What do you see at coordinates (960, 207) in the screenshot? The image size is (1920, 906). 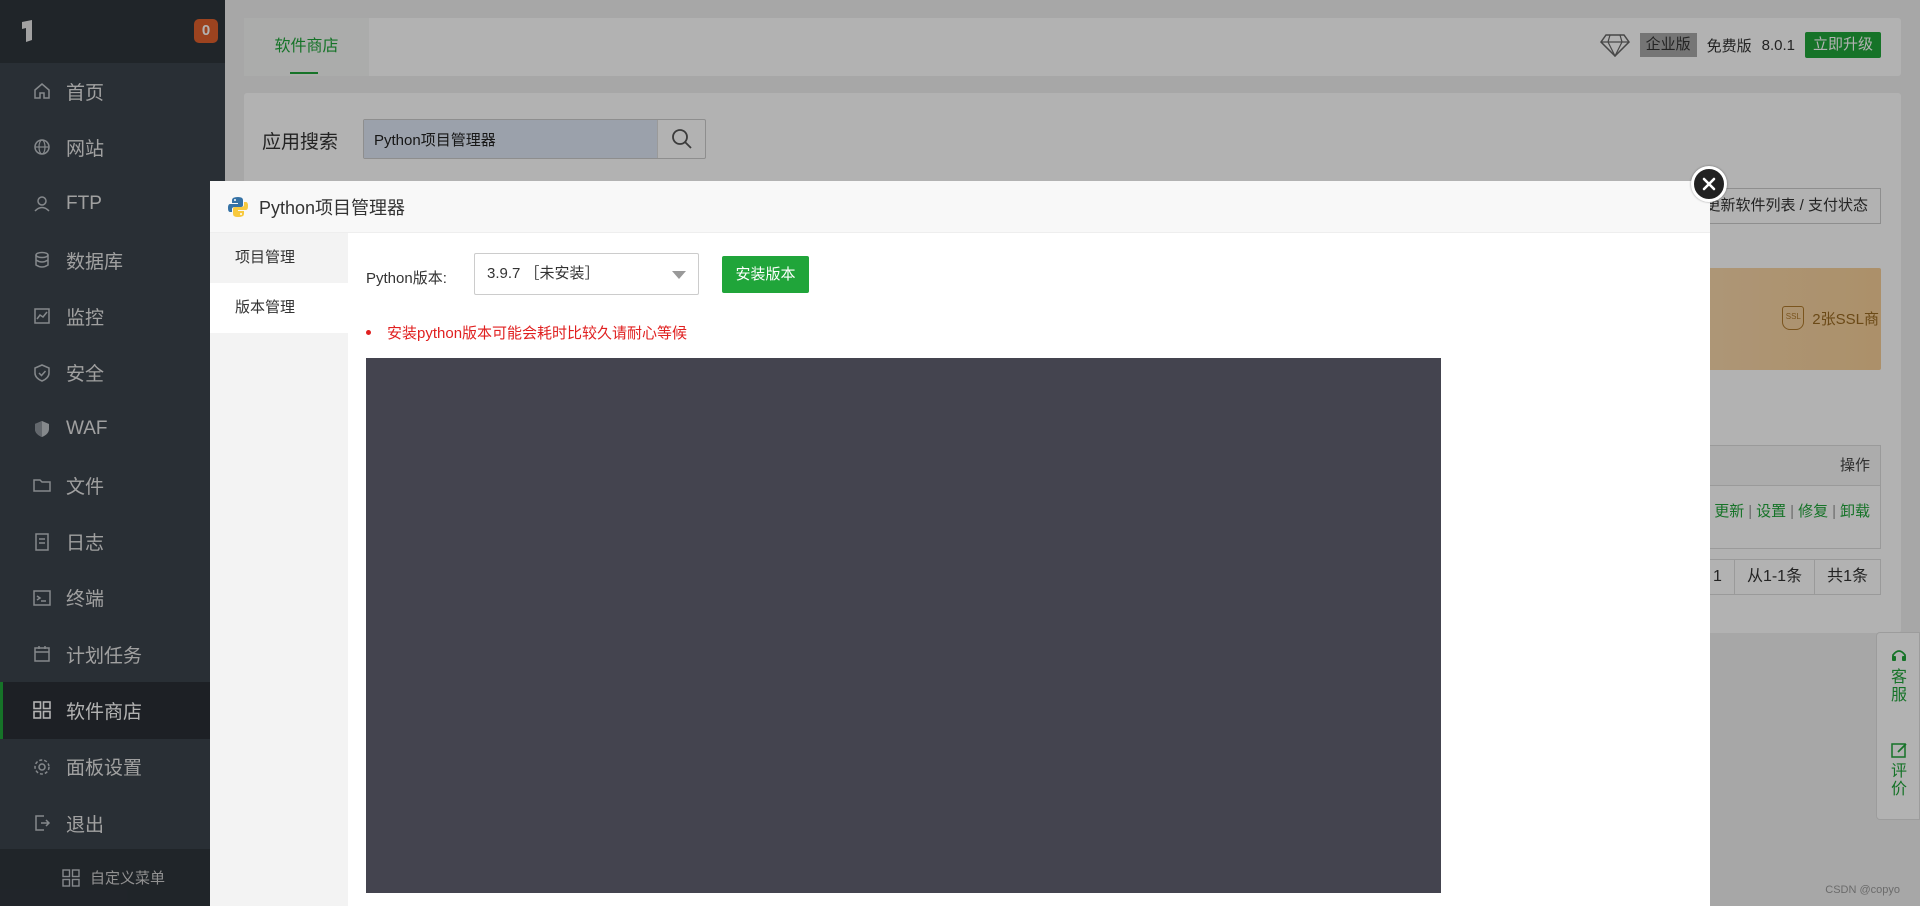 I see `dialog-header: Python项目管理器` at bounding box center [960, 207].